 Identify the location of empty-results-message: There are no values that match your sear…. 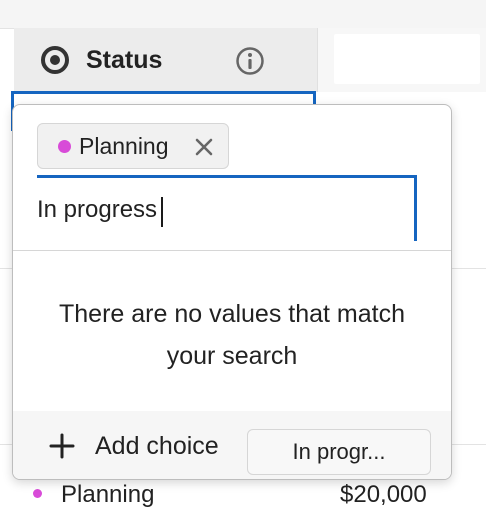
(232, 335).